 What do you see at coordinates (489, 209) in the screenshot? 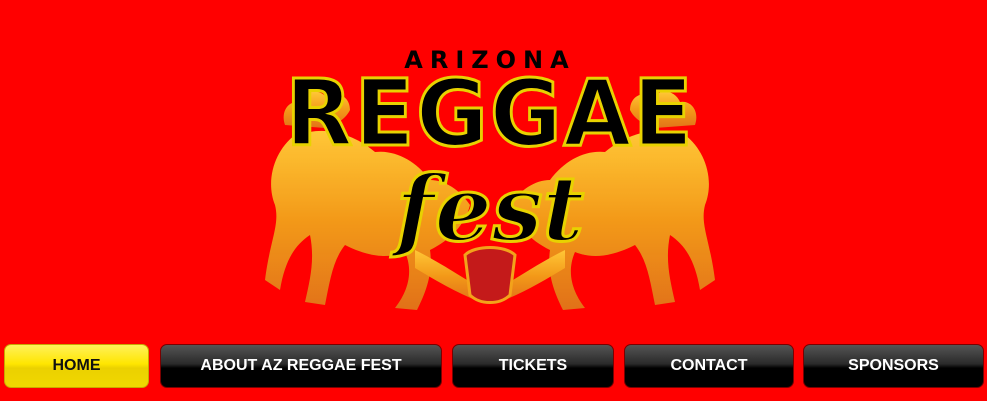
I see `logo-script-text: fest` at bounding box center [489, 209].